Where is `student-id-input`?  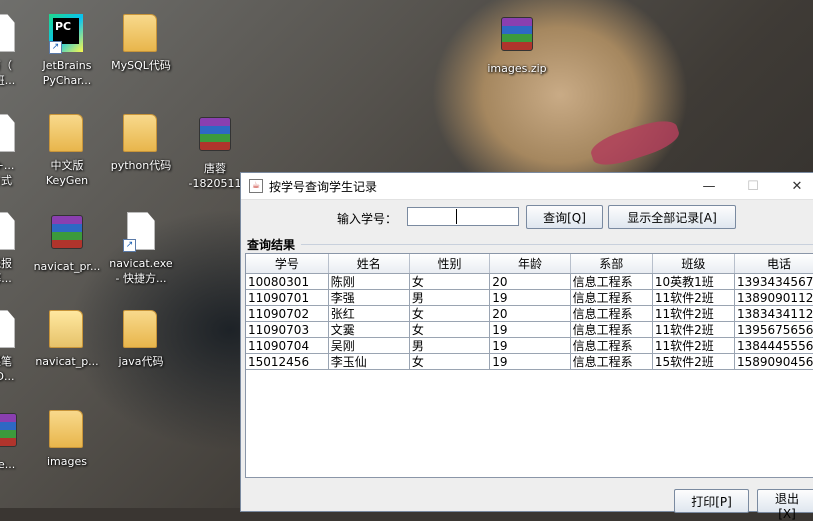 student-id-input is located at coordinates (463, 216).